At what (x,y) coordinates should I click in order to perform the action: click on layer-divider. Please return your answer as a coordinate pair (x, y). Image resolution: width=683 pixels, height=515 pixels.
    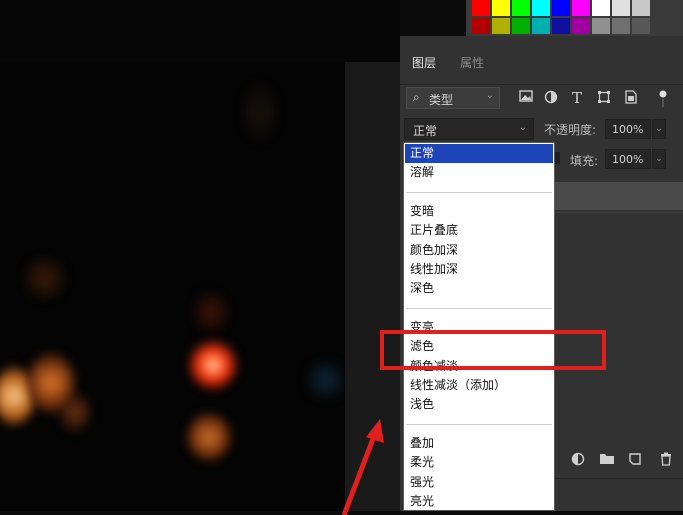
    Looking at the image, I should click on (619, 212).